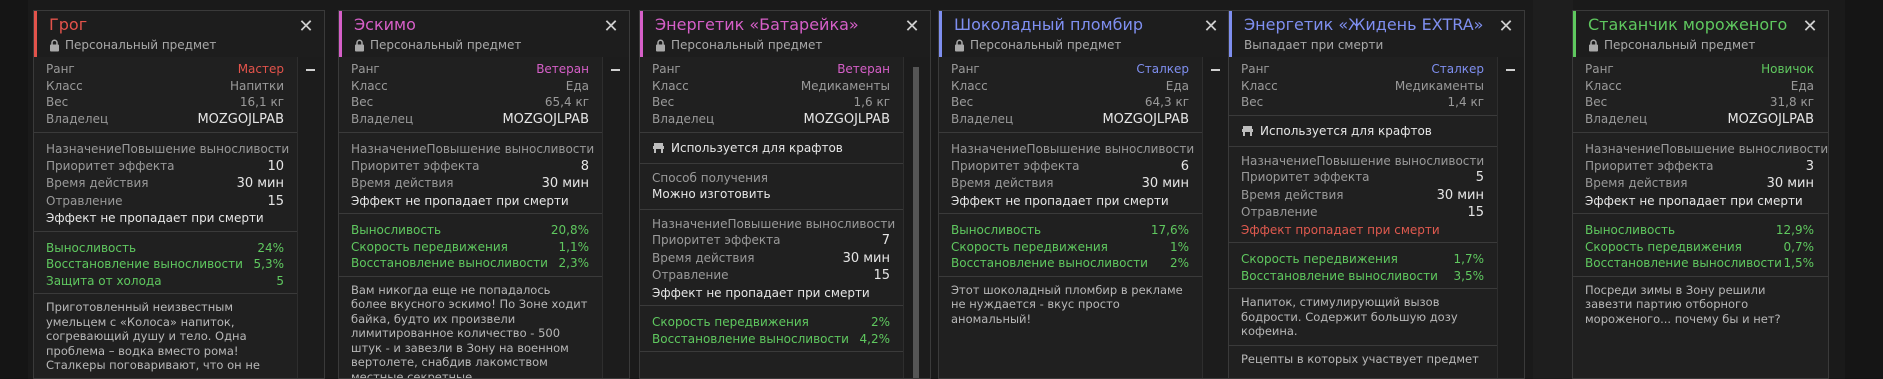  I want to click on rank-value: Мастер, so click(260, 69).